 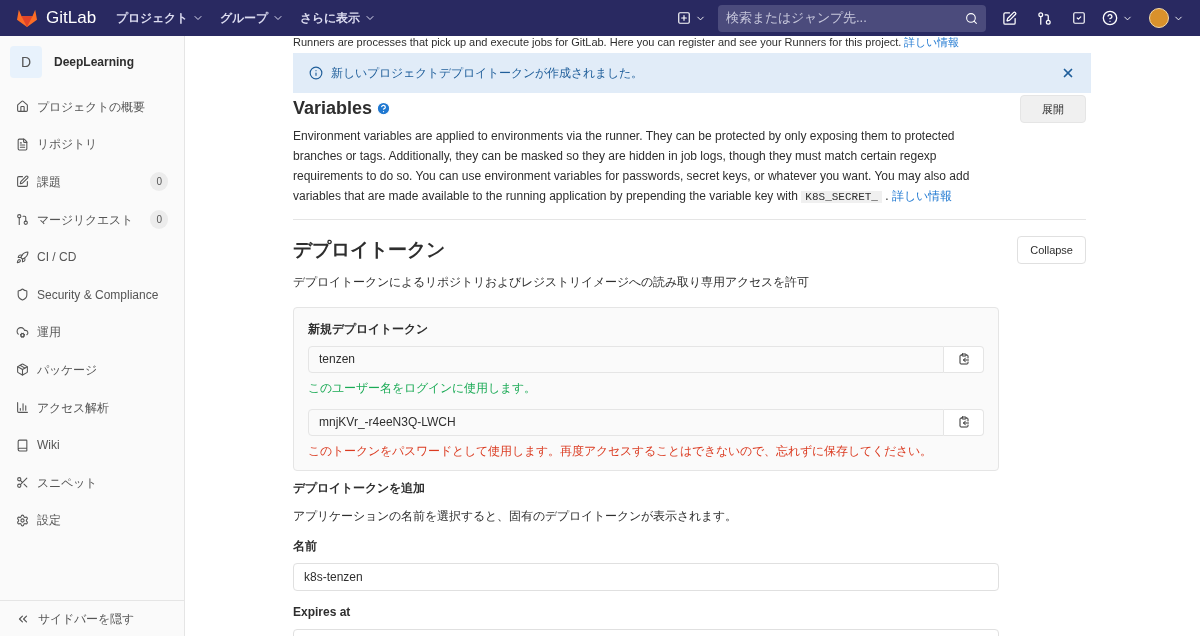 What do you see at coordinates (626, 359) in the screenshot?
I see `token-field: tenzen` at bounding box center [626, 359].